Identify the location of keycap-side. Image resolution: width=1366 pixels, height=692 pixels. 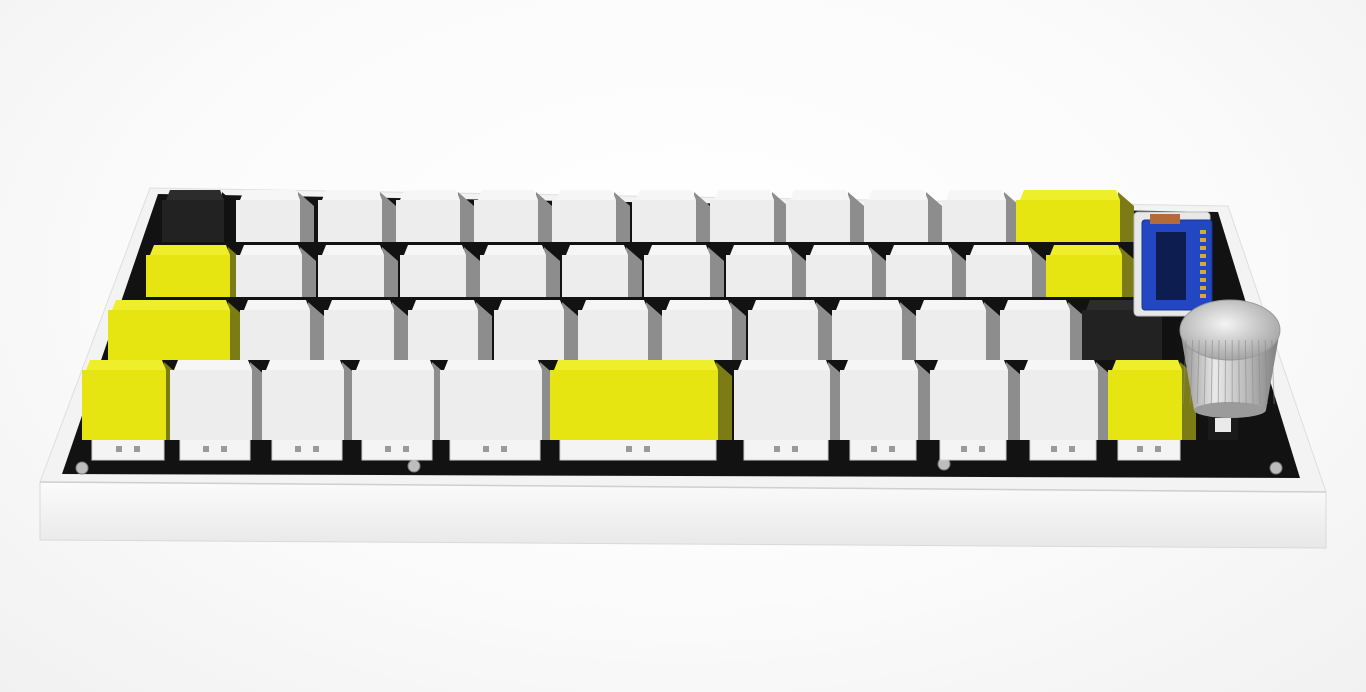
(934, 217).